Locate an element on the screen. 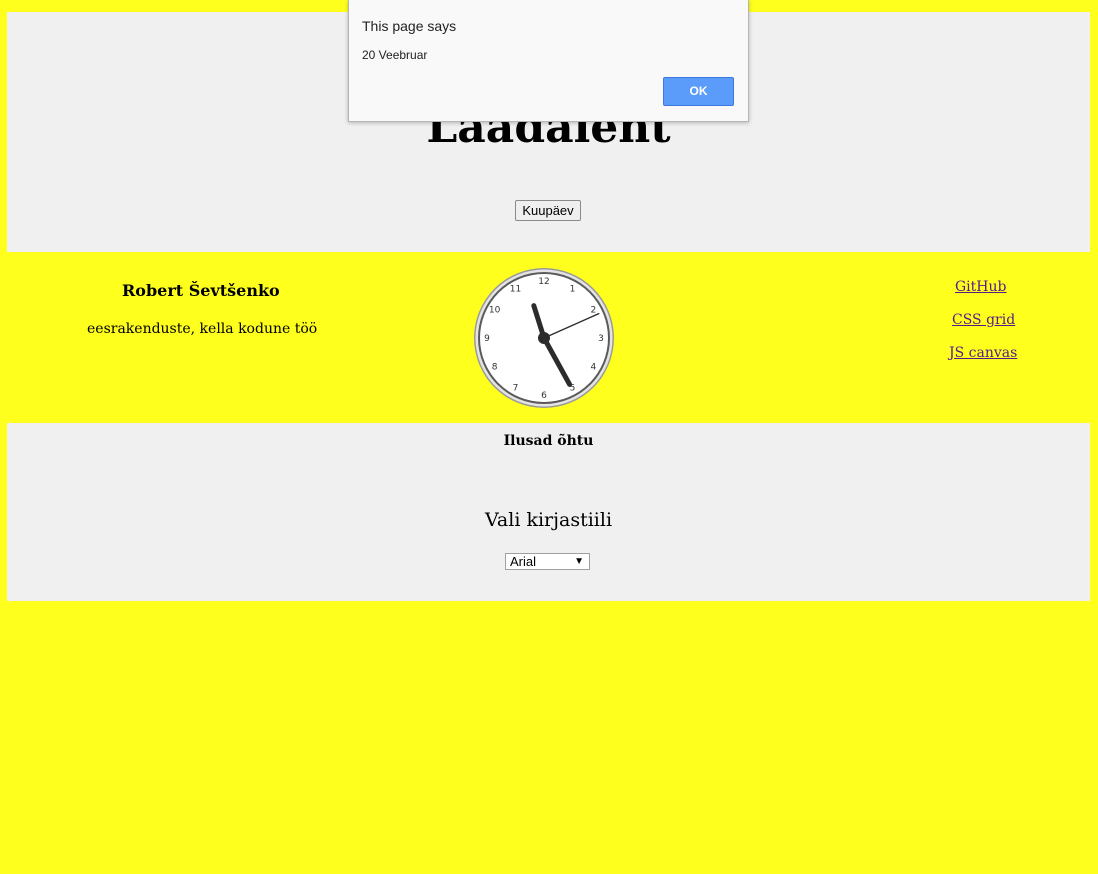 Image resolution: width=1098 pixels, height=874 pixels. js-canvas-link: JS canvas is located at coordinates (983, 353).